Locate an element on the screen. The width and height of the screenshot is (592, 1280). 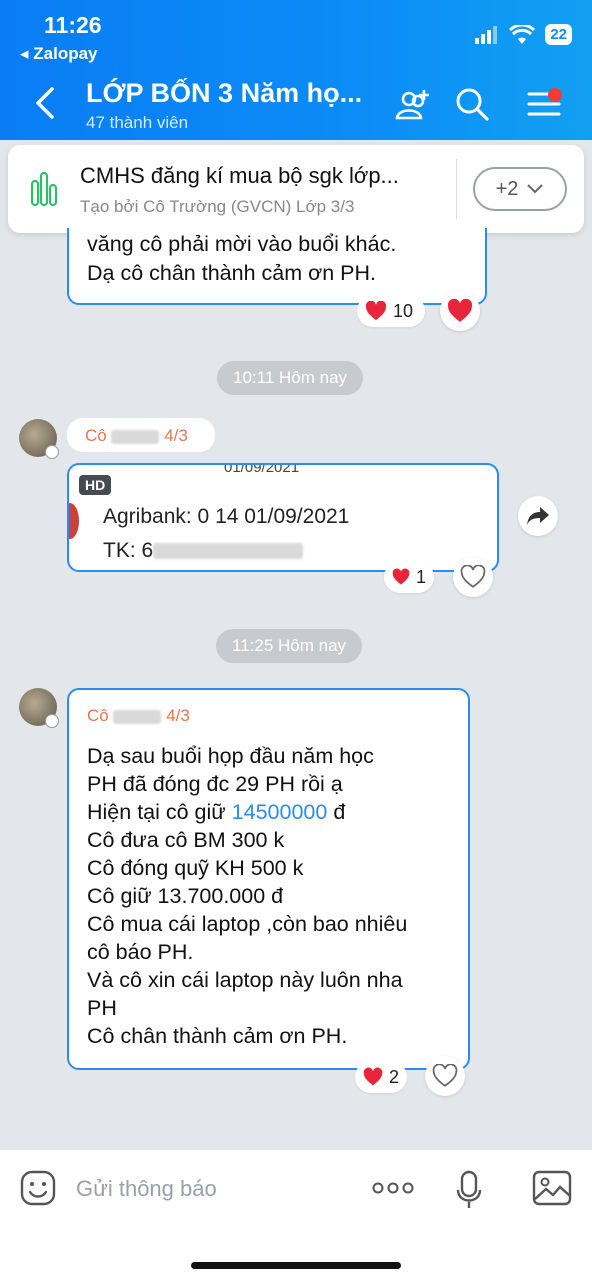
more-pinned-button: +2 is located at coordinates (520, 189).